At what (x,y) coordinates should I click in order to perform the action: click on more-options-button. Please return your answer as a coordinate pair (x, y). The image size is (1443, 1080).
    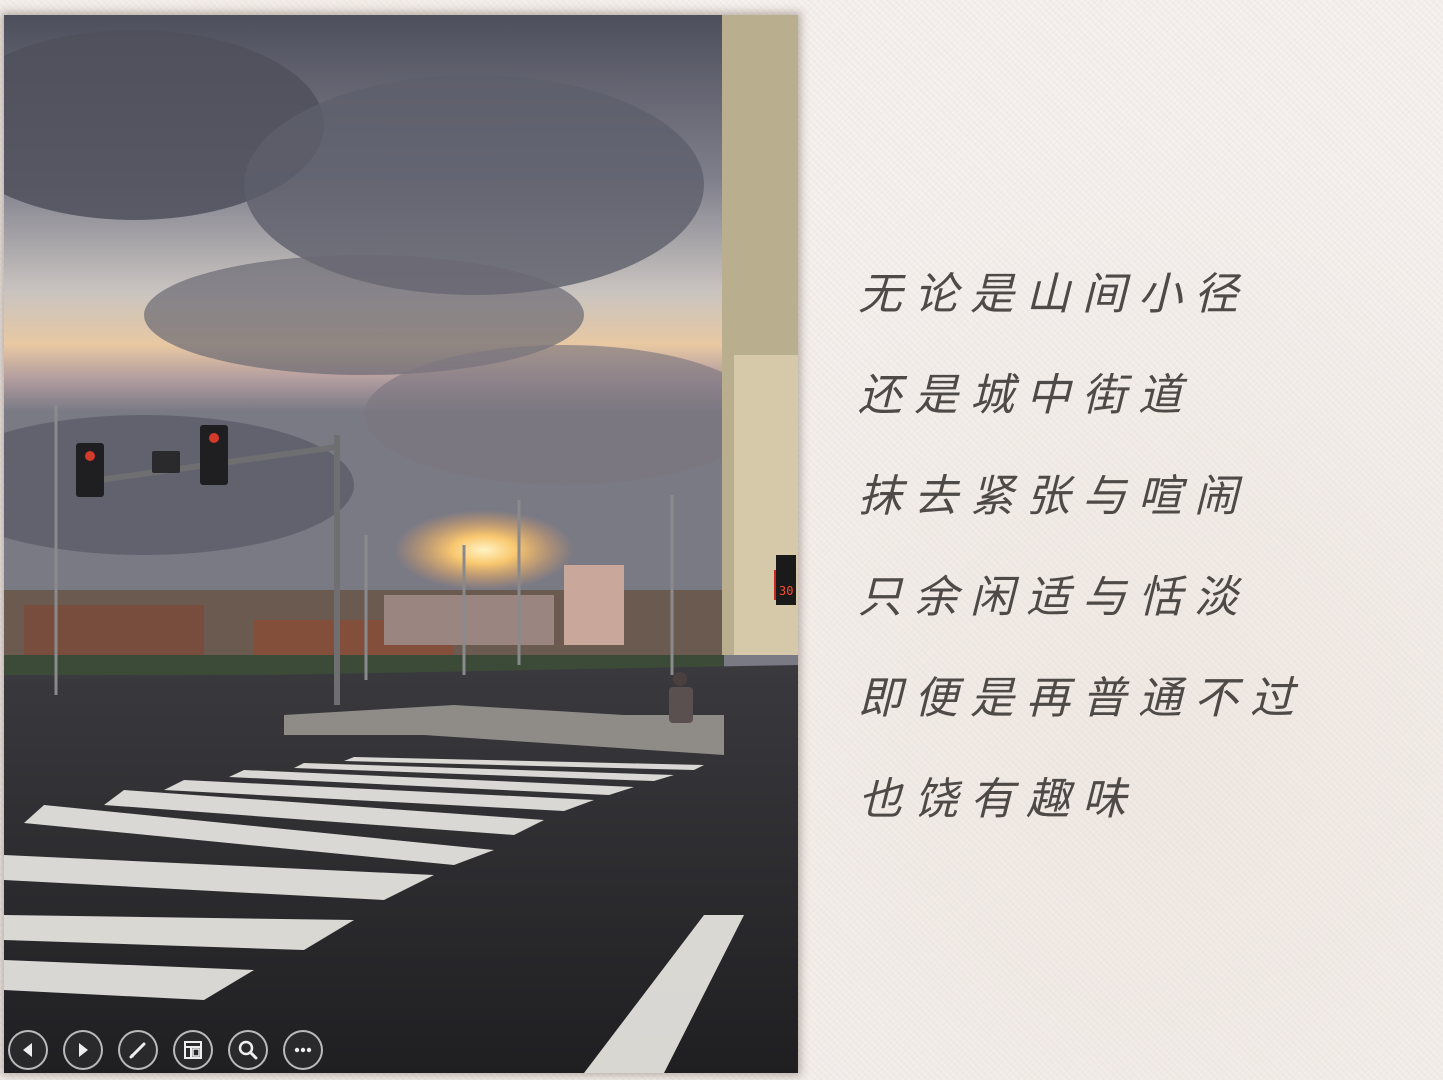
    Looking at the image, I should click on (303, 1050).